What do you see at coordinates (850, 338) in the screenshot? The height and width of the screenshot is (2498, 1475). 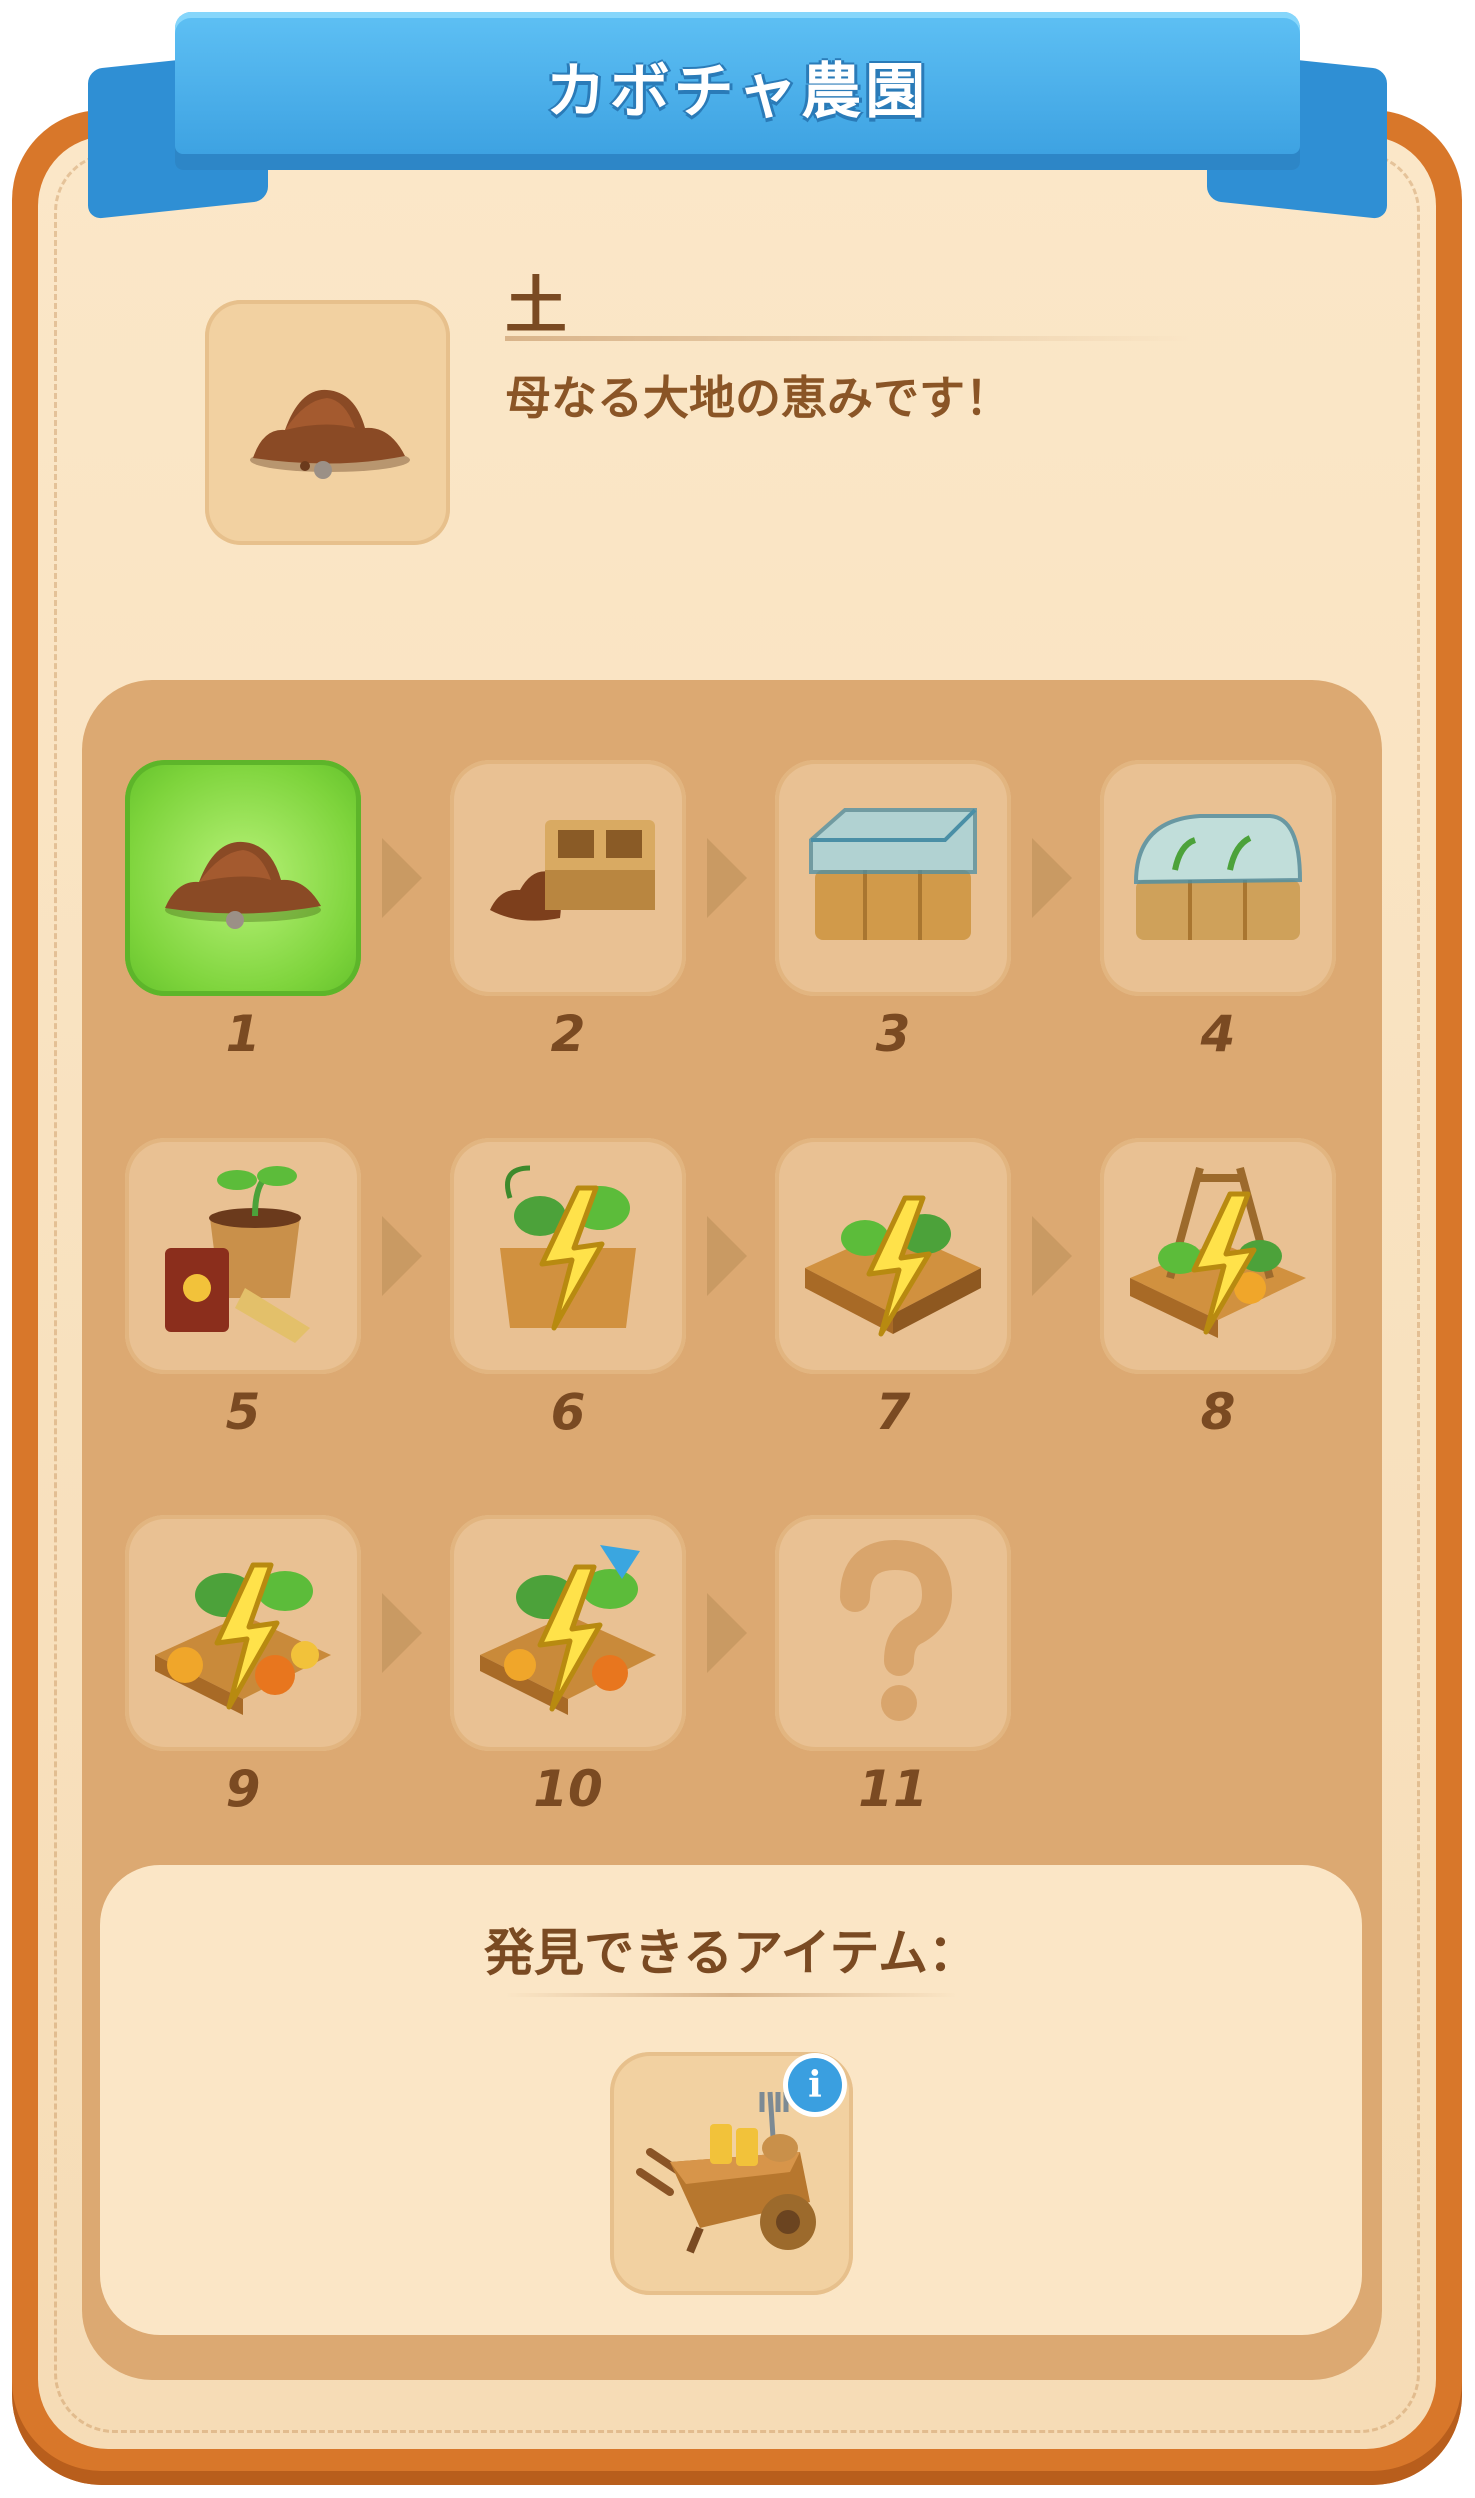 I see `item-divider` at bounding box center [850, 338].